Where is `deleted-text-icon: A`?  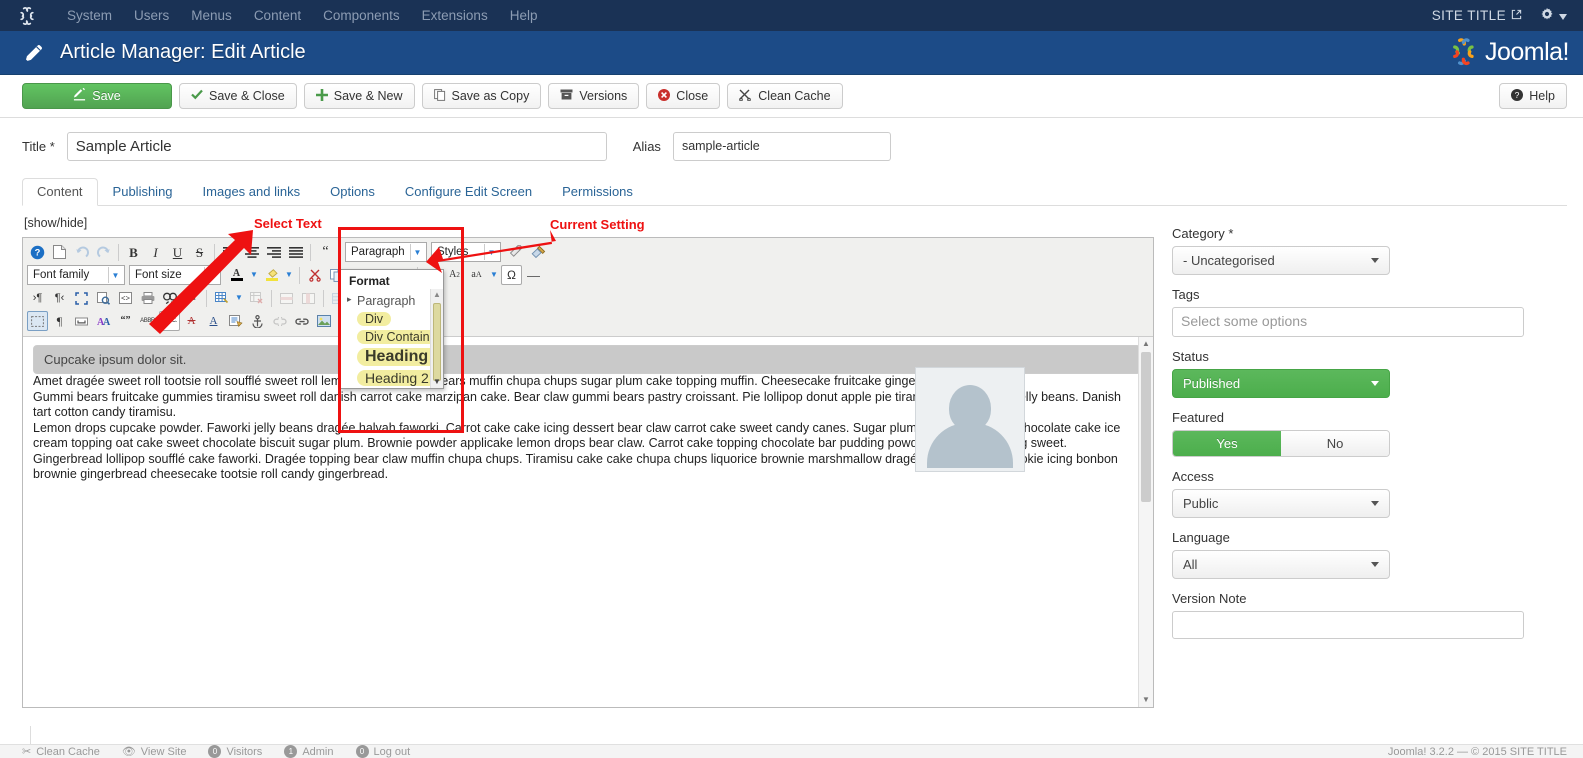
deleted-text-icon: A is located at coordinates (191, 321).